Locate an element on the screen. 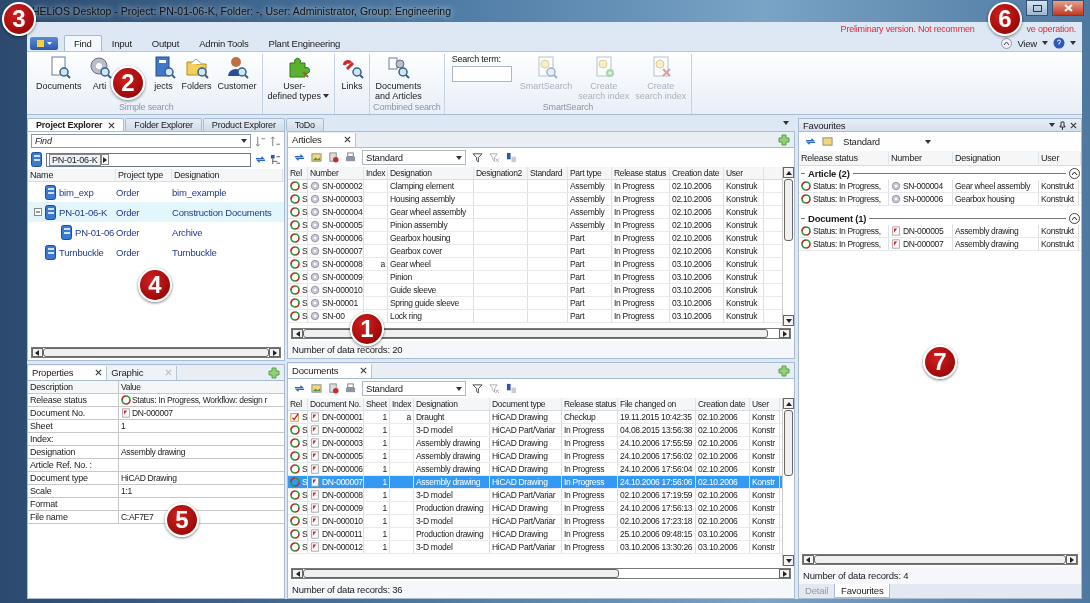 The width and height of the screenshot is (1090, 603). column-header: Rel is located at coordinates (298, 173).